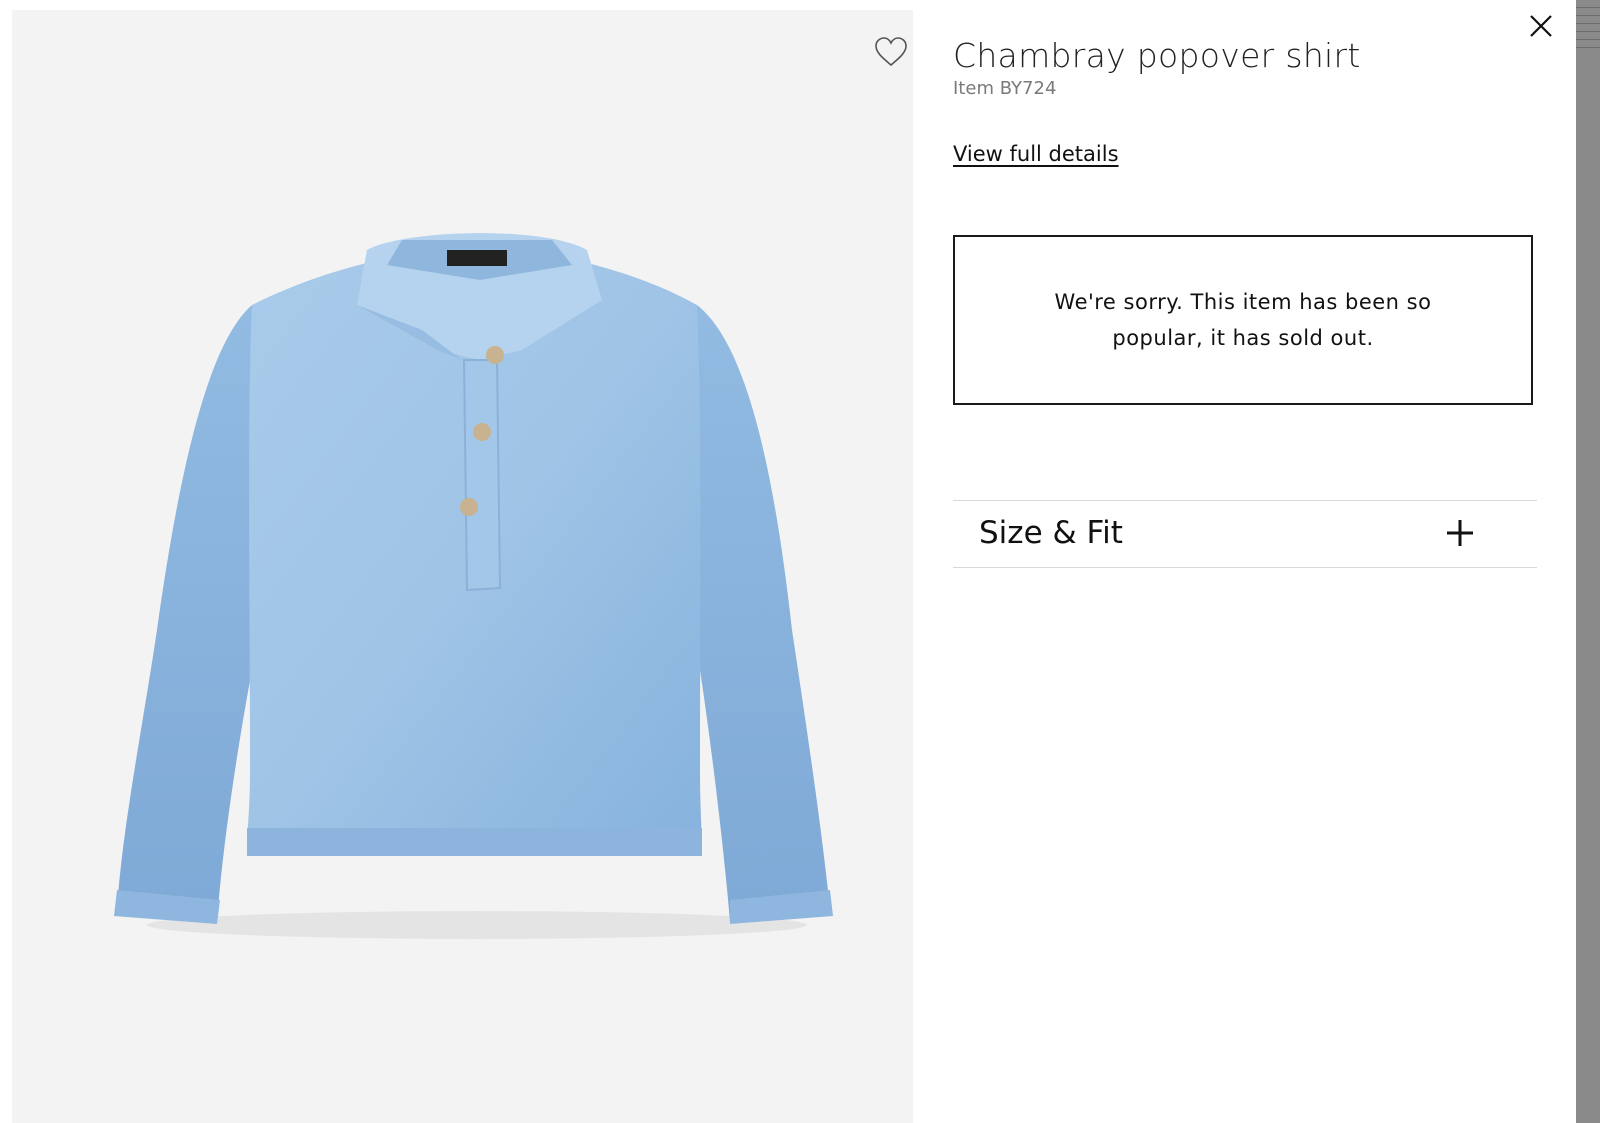  What do you see at coordinates (1005, 88) in the screenshot?
I see `item-code: Item BY724` at bounding box center [1005, 88].